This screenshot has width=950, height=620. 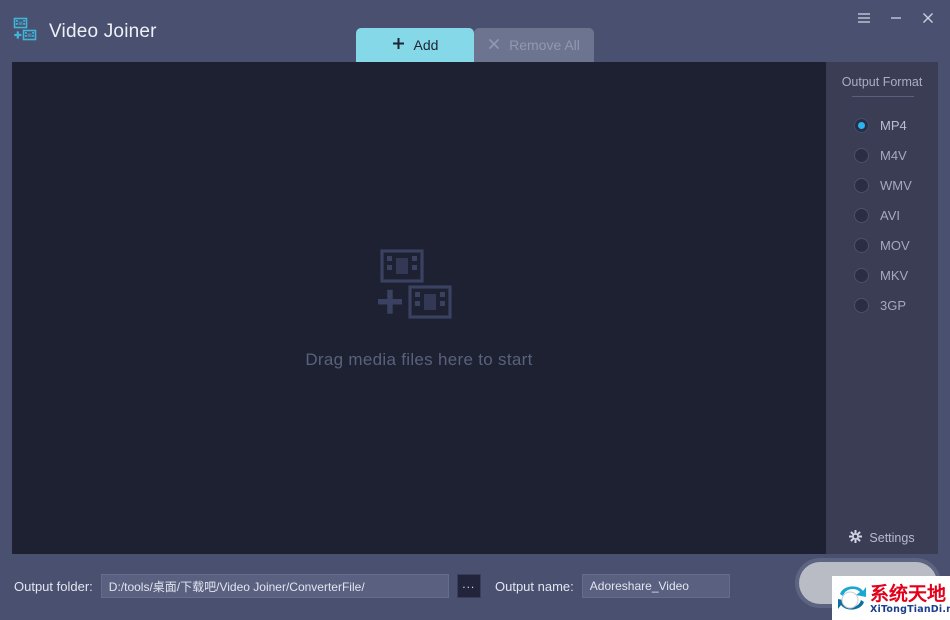 I want to click on format-label: MP4, so click(x=893, y=125).